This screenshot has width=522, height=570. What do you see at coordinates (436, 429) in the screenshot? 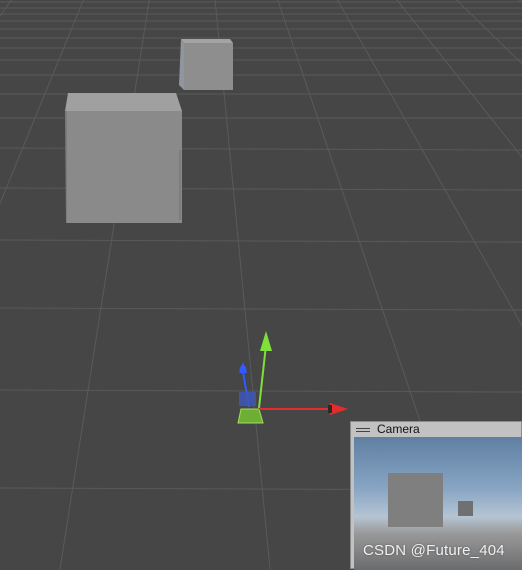
I see `camera-preview-header: Camera` at bounding box center [436, 429].